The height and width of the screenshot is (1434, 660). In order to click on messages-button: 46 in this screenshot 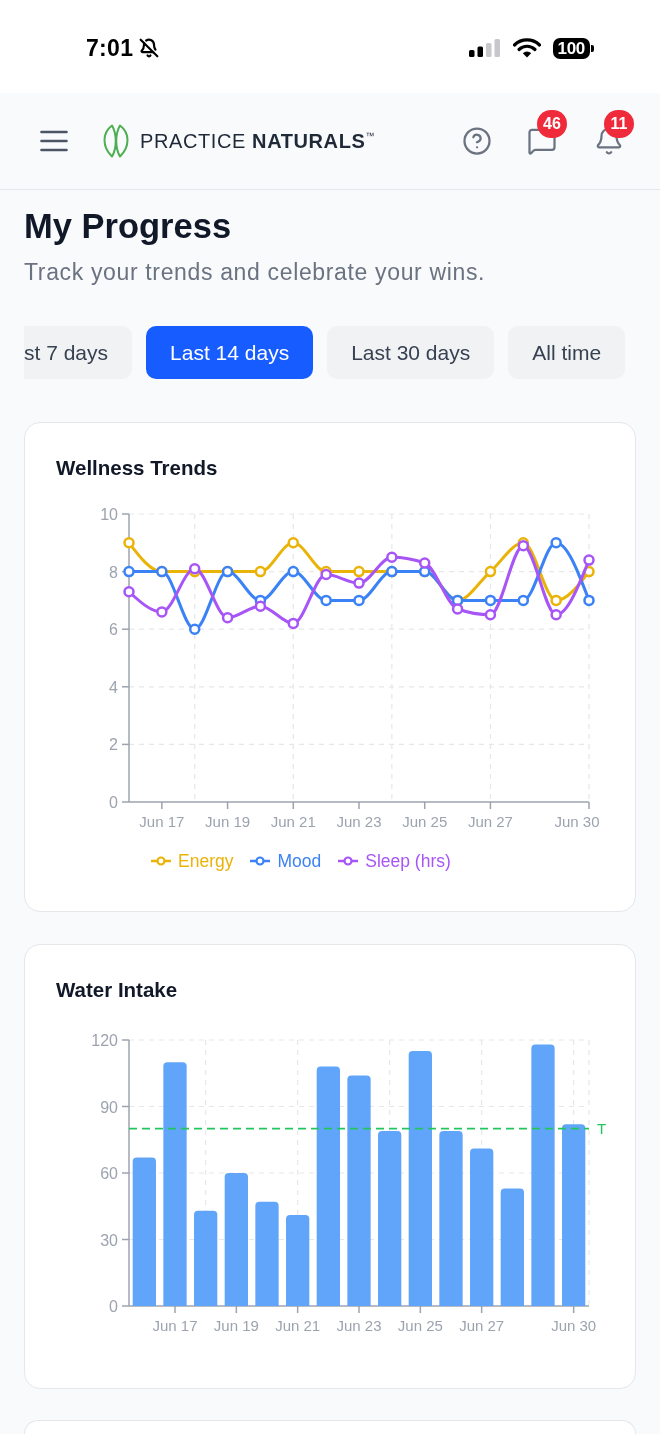, I will do `click(547, 133)`.